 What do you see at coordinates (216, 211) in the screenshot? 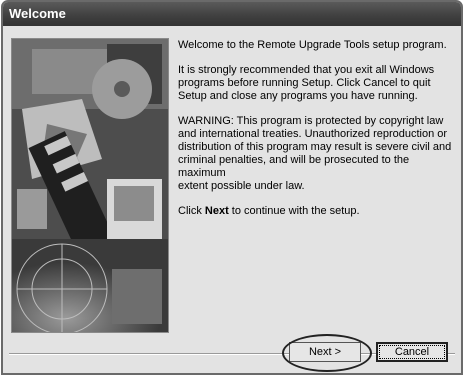
I see `next-emphasis: Next` at bounding box center [216, 211].